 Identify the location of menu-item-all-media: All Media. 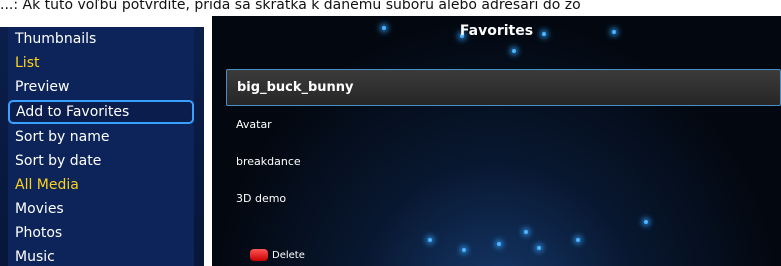
(102, 185).